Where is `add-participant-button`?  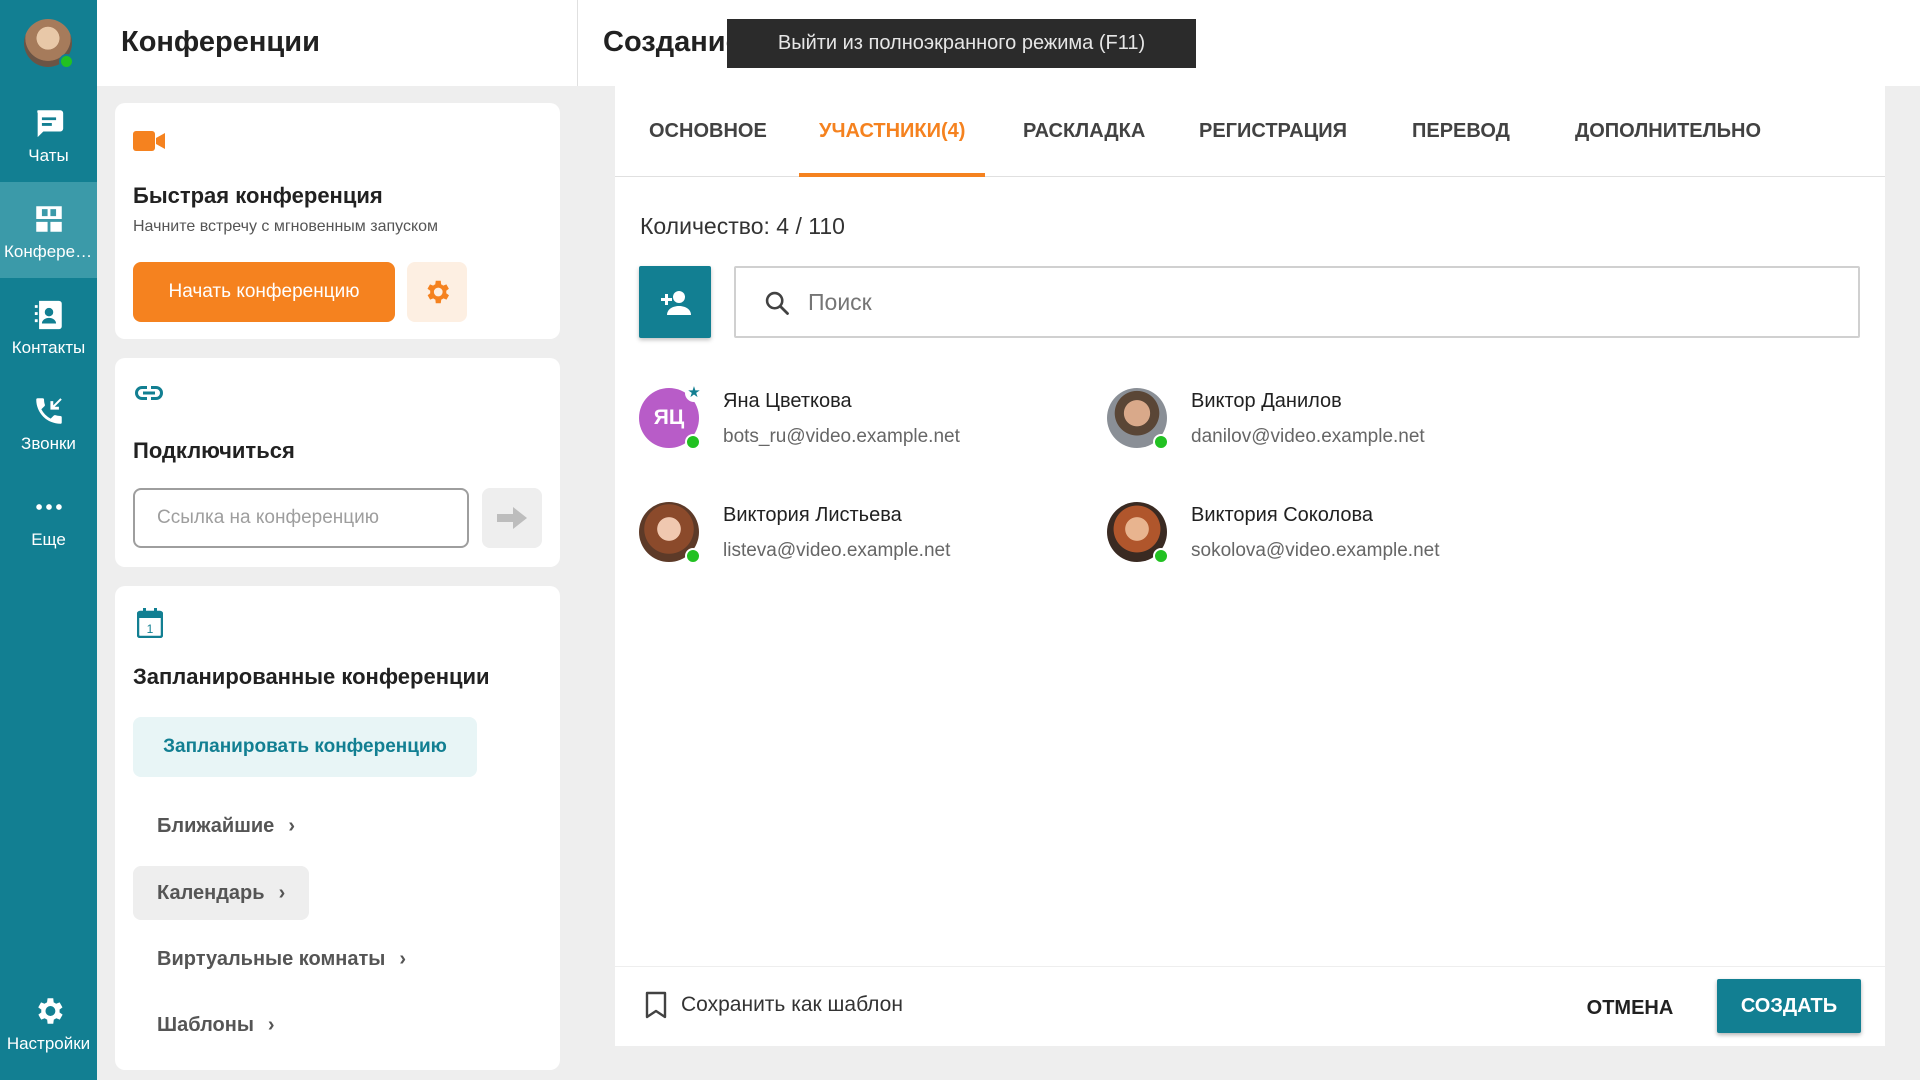 add-participant-button is located at coordinates (675, 302).